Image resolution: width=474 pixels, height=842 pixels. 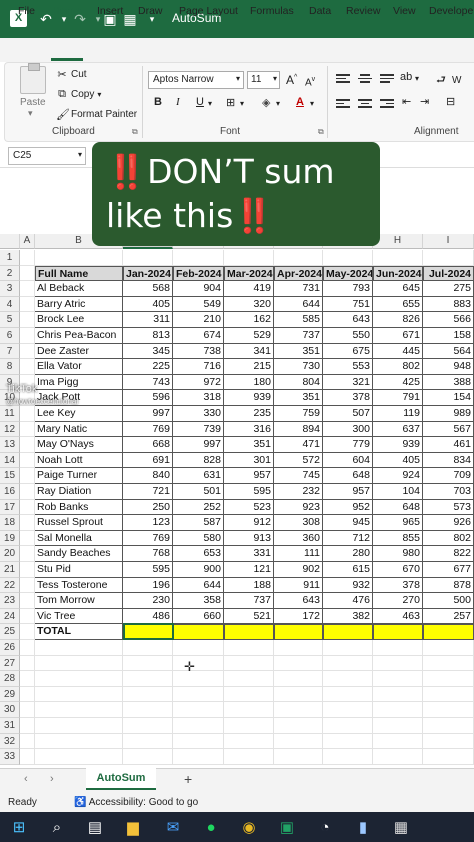 I want to click on grid-cell: 123, so click(x=148, y=523).